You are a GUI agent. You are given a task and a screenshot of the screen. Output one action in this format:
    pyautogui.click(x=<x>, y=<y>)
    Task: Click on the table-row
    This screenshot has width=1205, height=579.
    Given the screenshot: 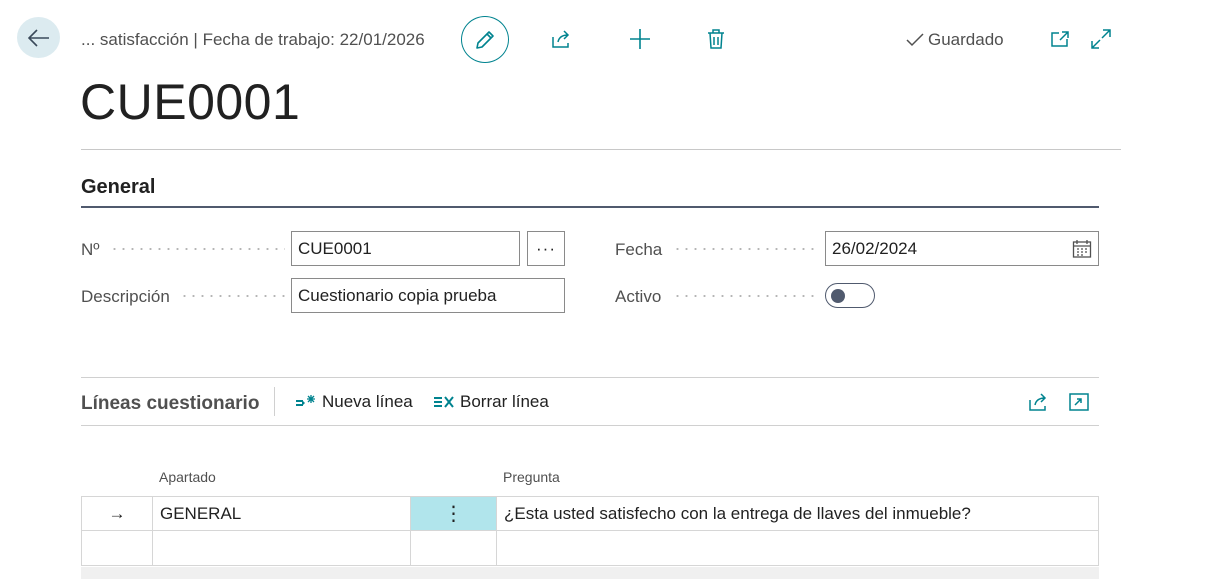 What is the action you would take?
    pyautogui.click(x=590, y=548)
    